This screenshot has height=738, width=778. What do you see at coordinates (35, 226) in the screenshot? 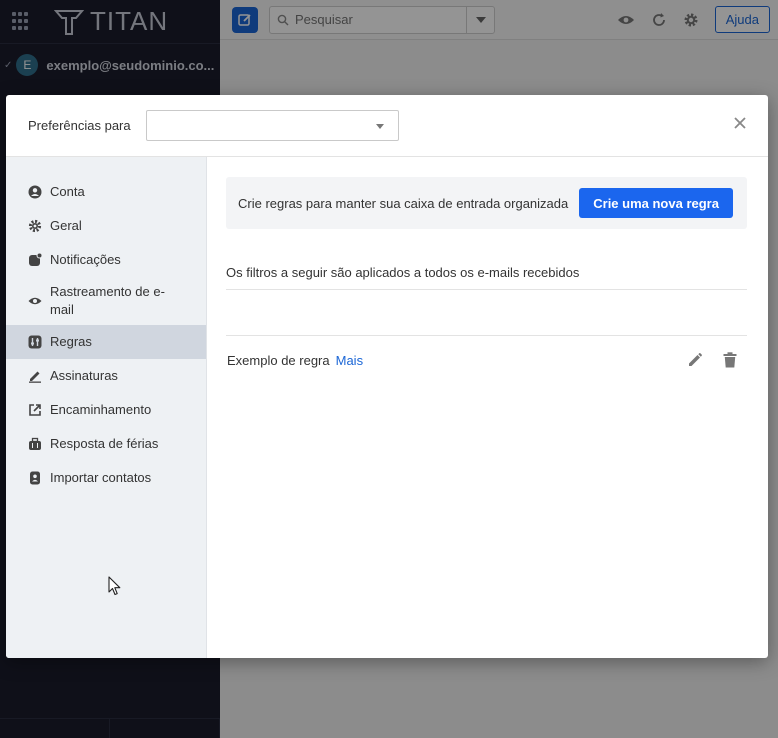
I see `gear-icon` at bounding box center [35, 226].